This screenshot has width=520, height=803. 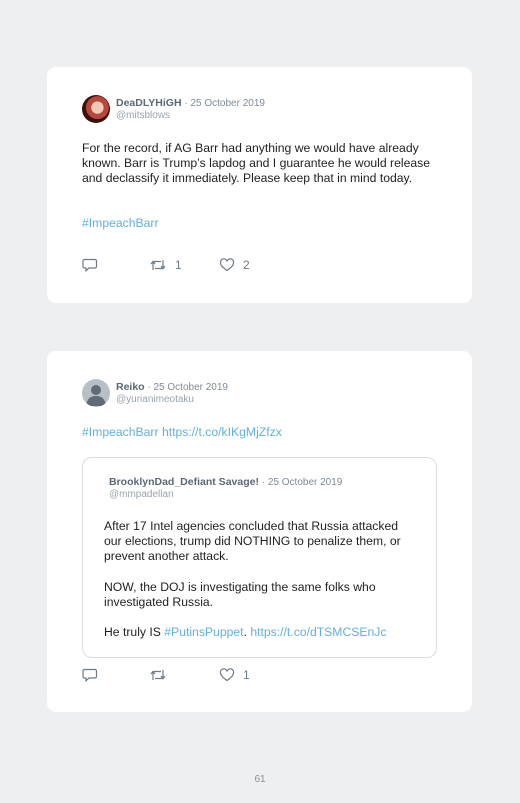 I want to click on name-line: DeaDLYHiGH · 25 October 2019, so click(x=190, y=103).